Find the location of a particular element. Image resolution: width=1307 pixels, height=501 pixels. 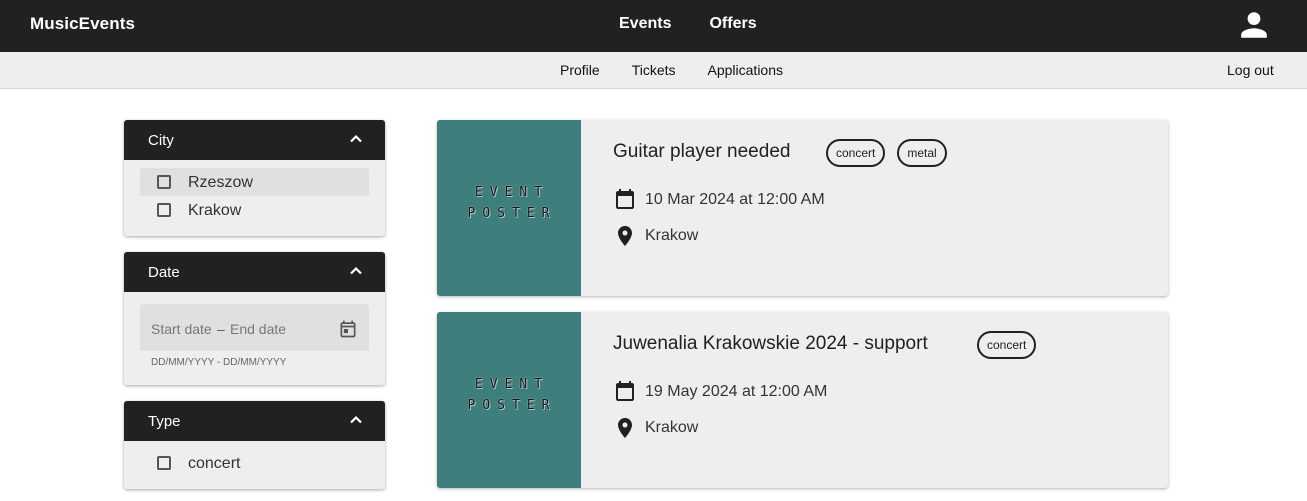

city-filter-header: City is located at coordinates (254, 140).